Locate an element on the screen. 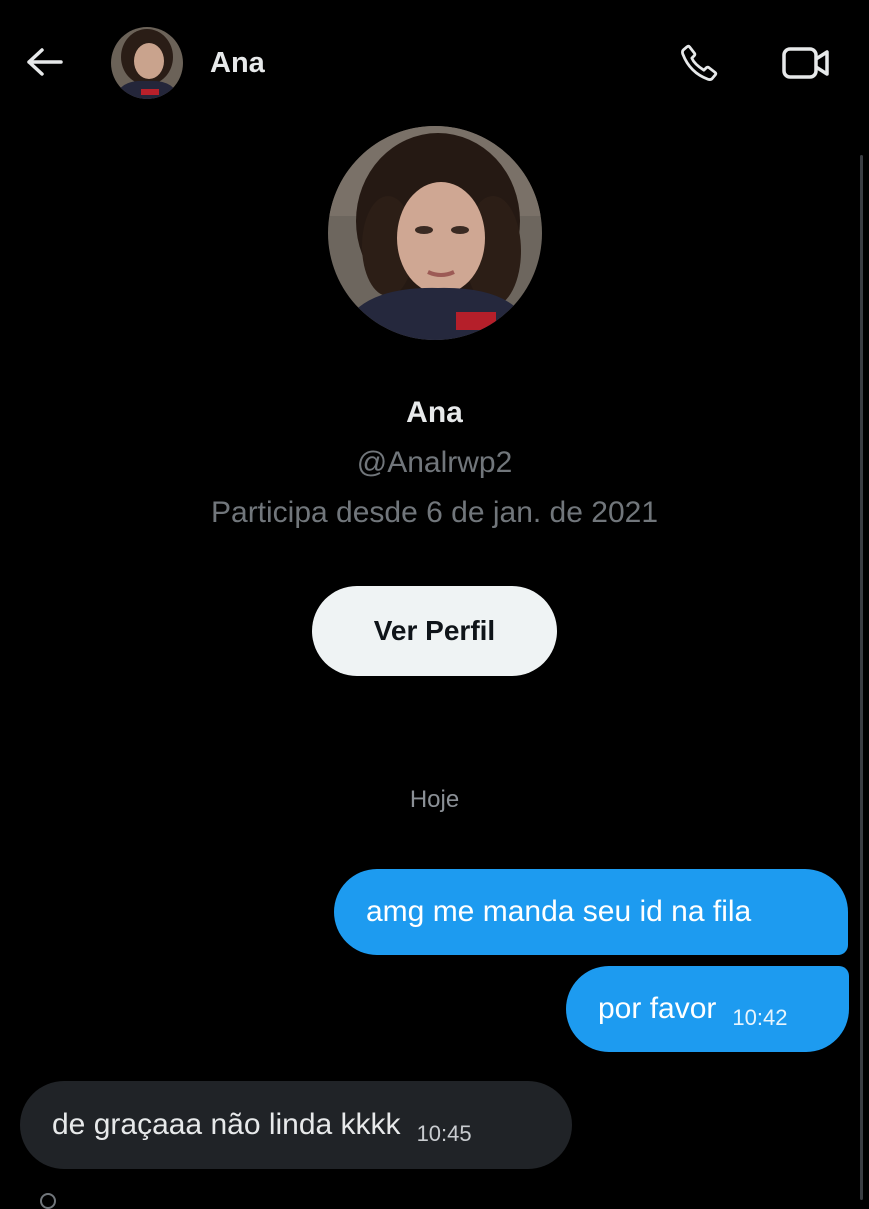  profile-joined-date: Participa desde 6 de jan. de 2021 is located at coordinates (434, 512).